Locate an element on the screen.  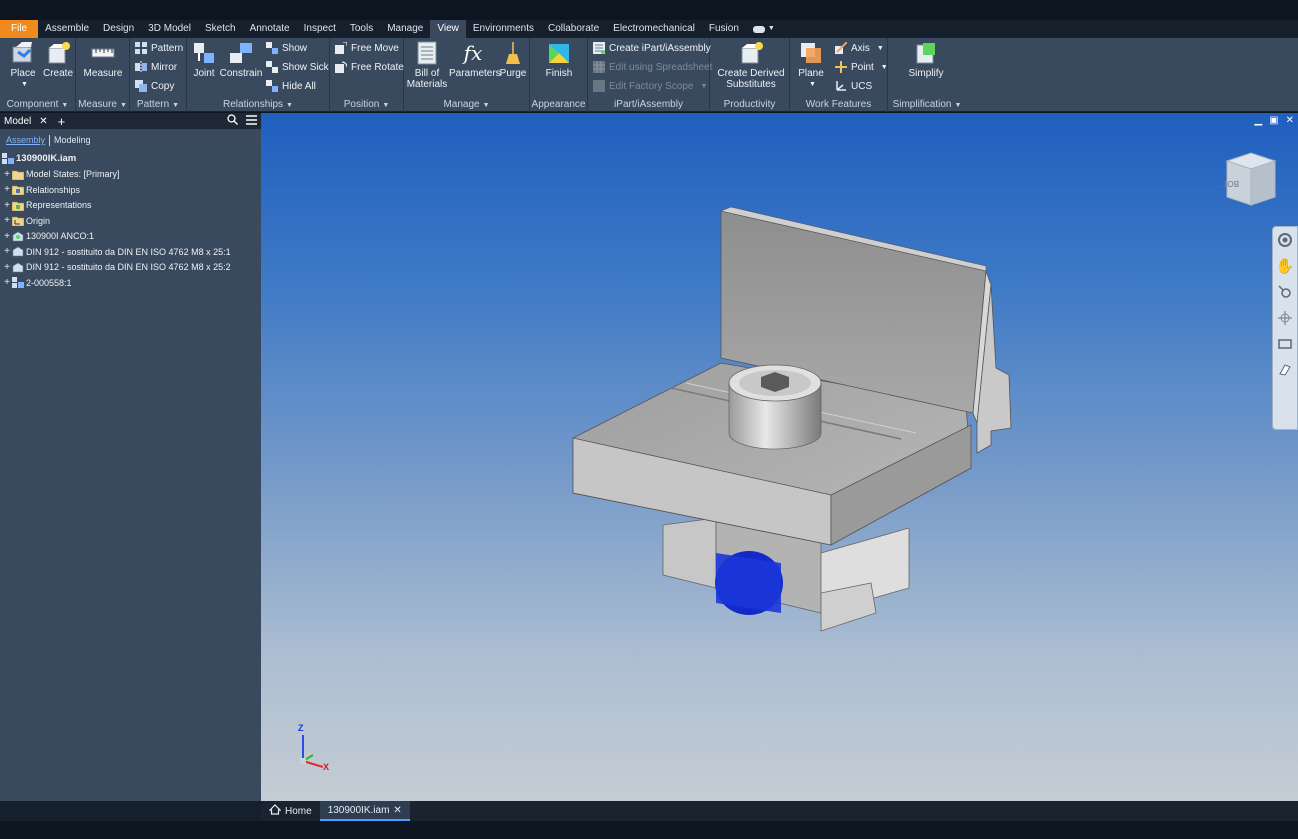
hide-all-button: Hide All is located at coordinates (291, 86).